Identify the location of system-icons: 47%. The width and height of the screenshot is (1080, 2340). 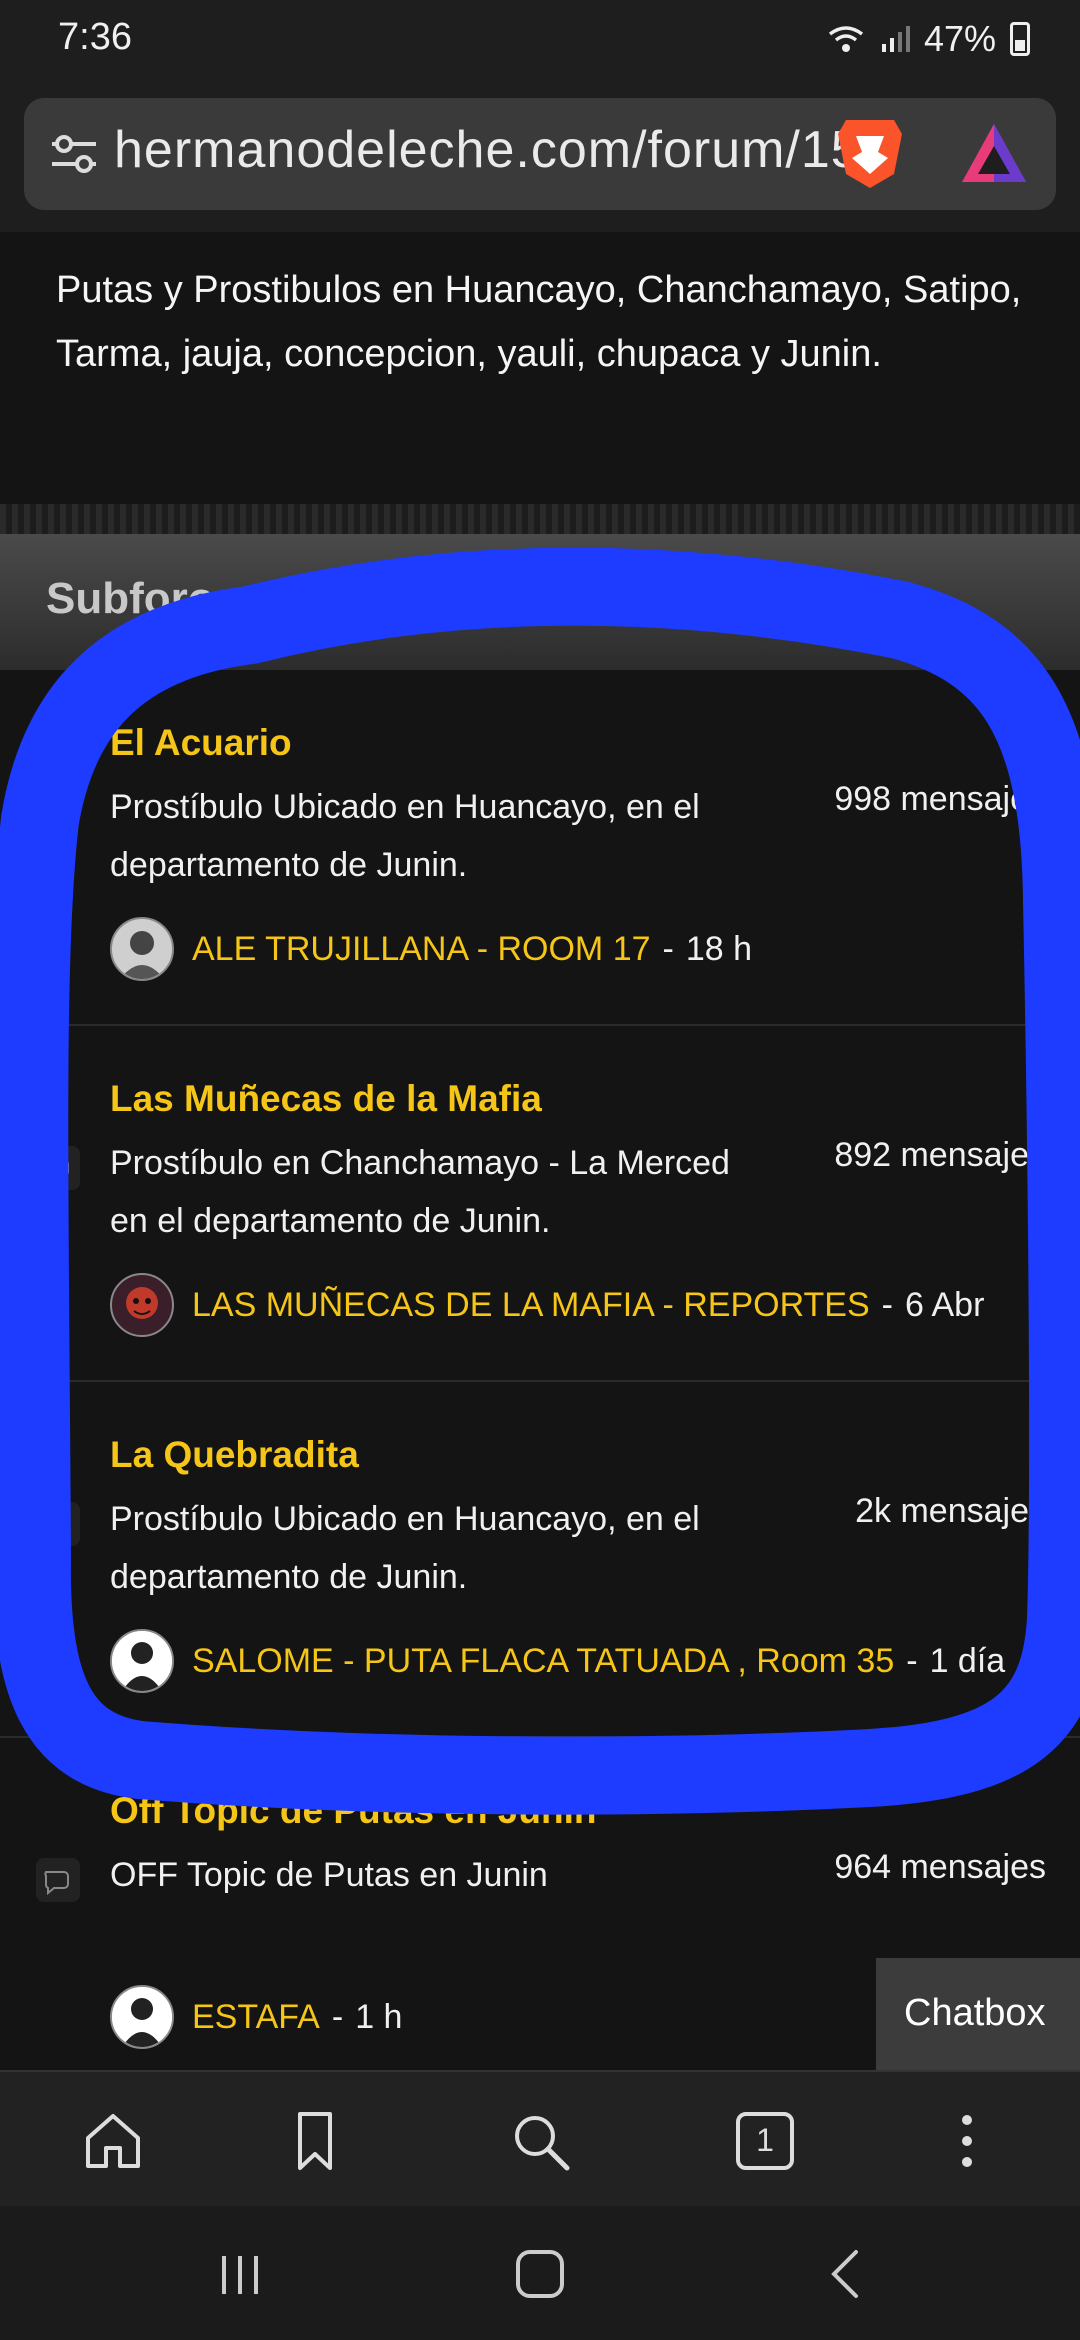
(928, 39).